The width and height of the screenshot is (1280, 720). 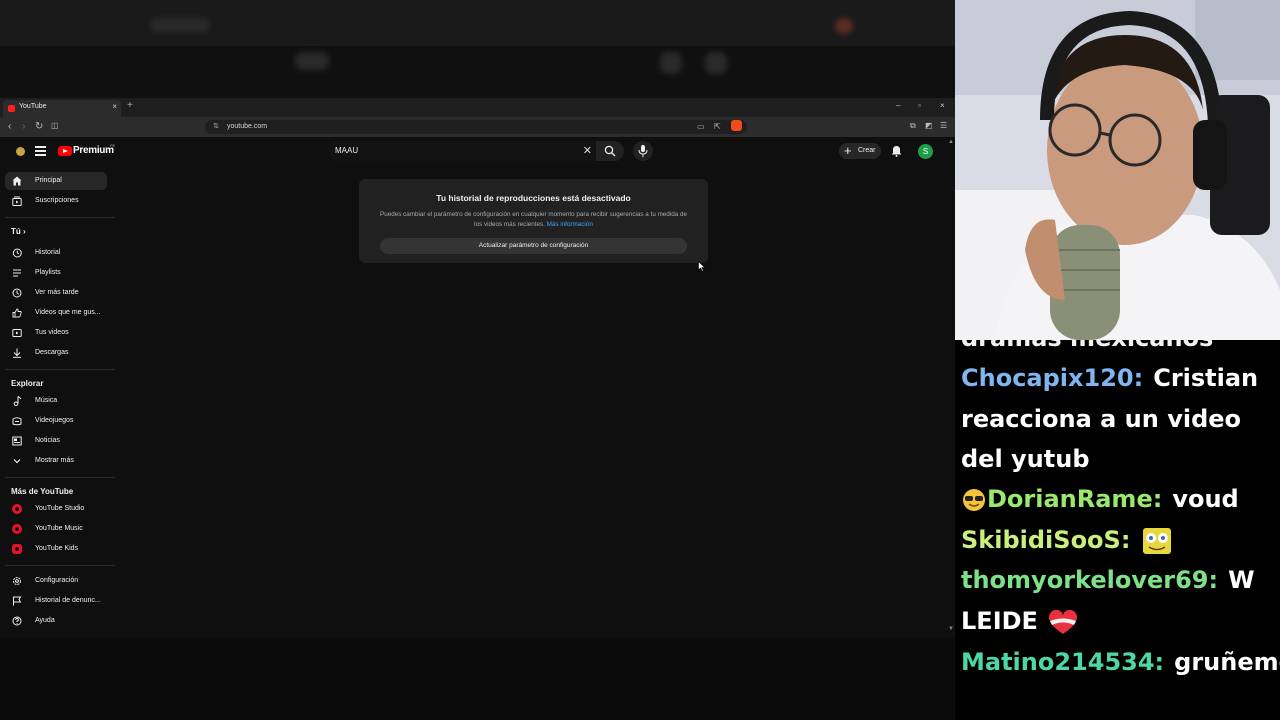 I want to click on sidebar-item-label: Suscripciones, so click(x=57, y=200).